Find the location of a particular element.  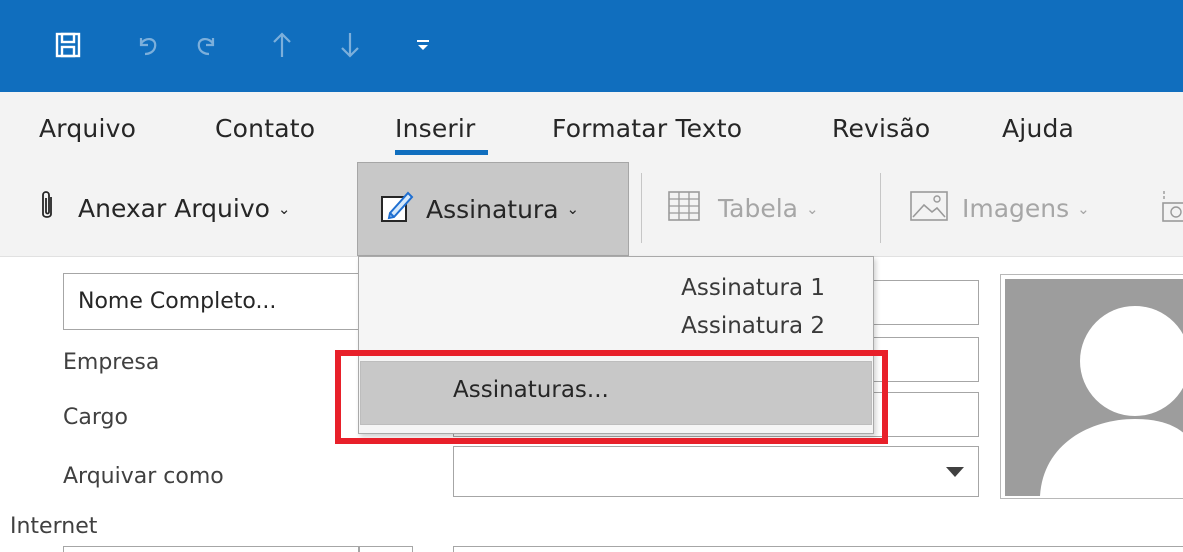

signature-label: Assinatura is located at coordinates (492, 209).